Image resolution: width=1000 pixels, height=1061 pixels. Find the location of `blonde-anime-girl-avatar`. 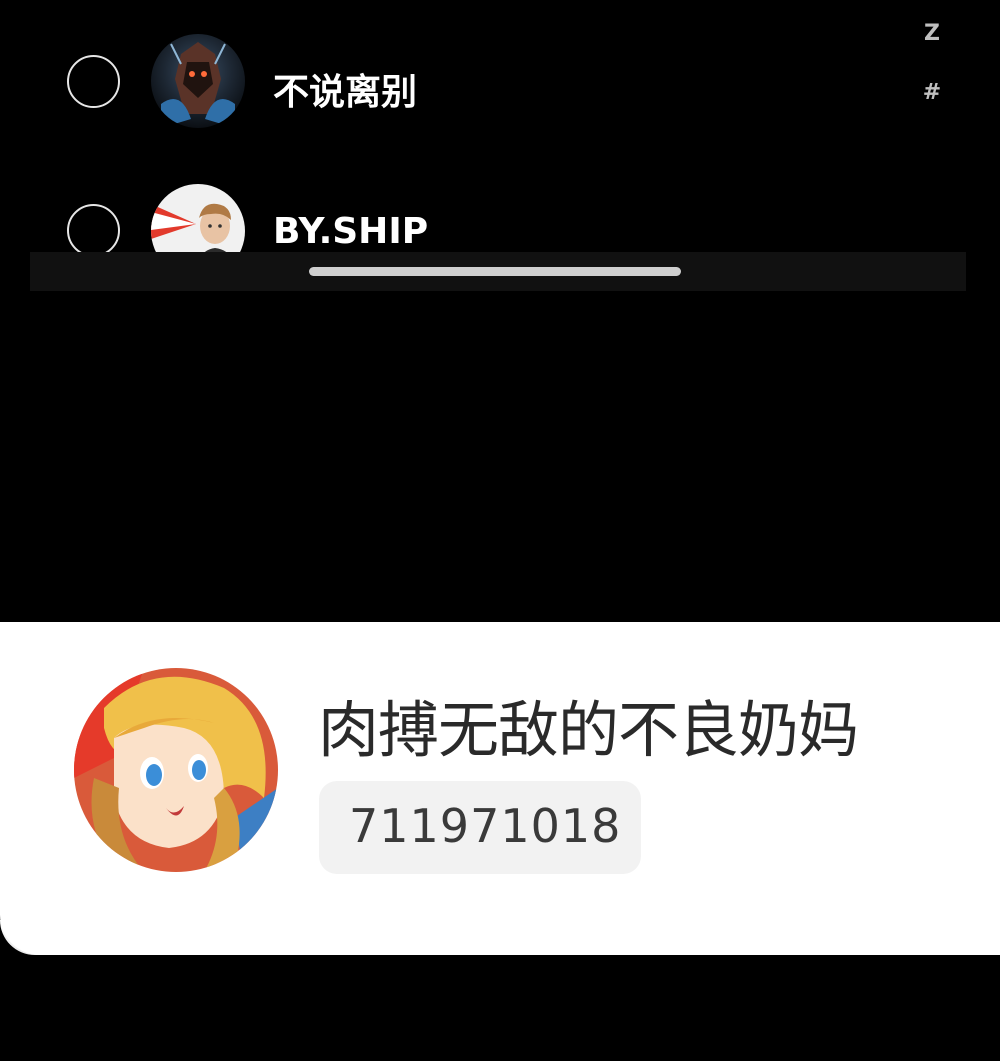

blonde-anime-girl-avatar is located at coordinates (176, 770).